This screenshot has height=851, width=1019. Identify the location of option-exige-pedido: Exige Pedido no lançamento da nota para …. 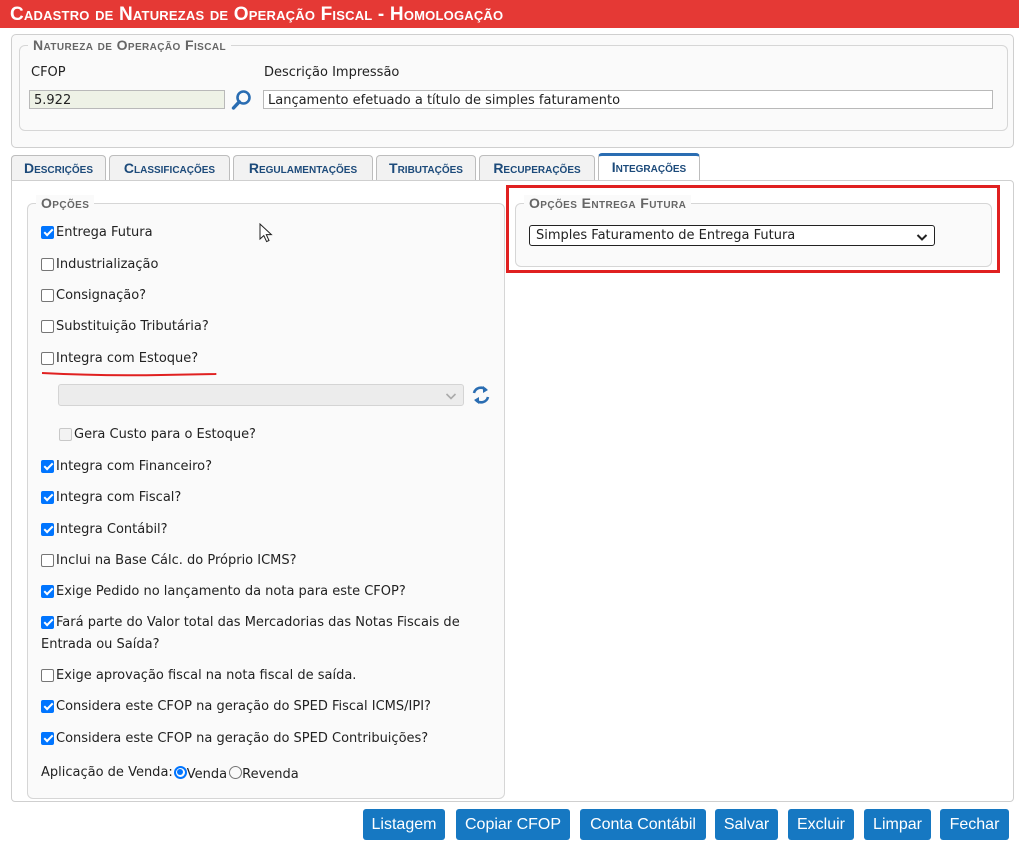
(223, 591).